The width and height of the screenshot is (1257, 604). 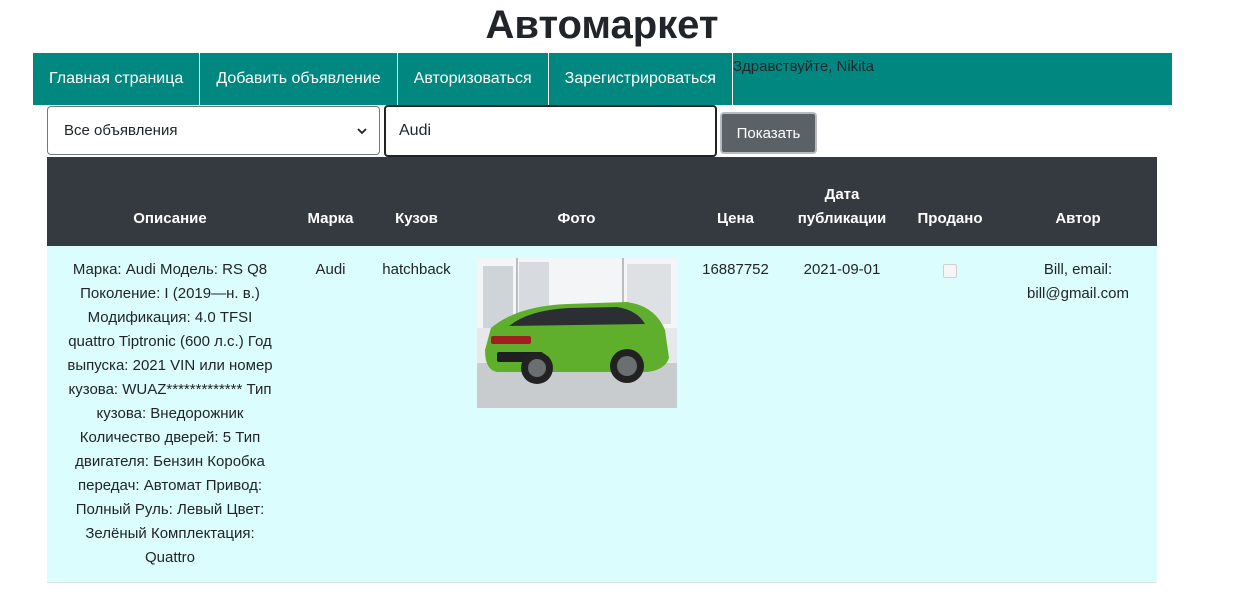 I want to click on sold-checkbox, so click(x=950, y=271).